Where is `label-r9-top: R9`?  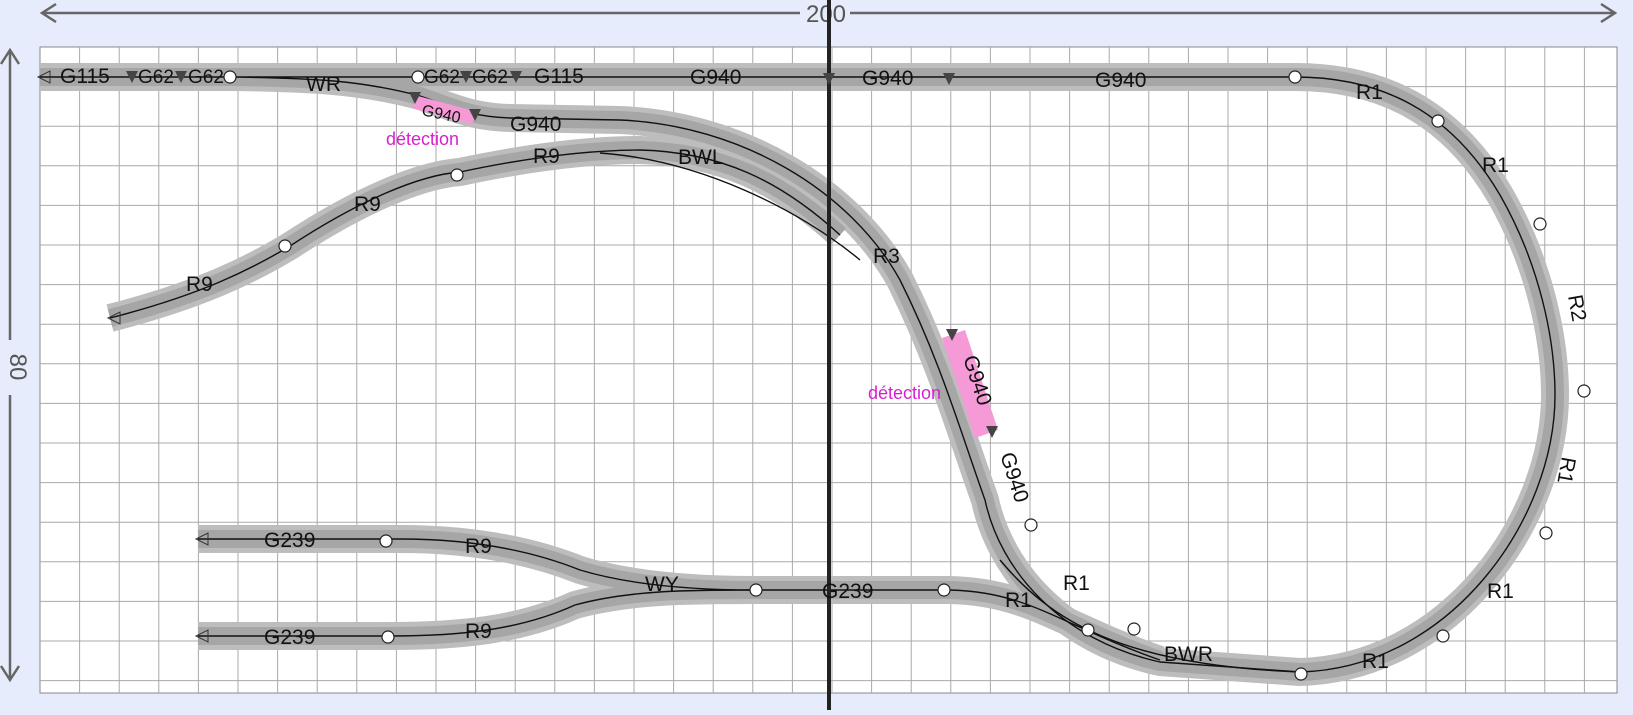 label-r9-top: R9 is located at coordinates (546, 156).